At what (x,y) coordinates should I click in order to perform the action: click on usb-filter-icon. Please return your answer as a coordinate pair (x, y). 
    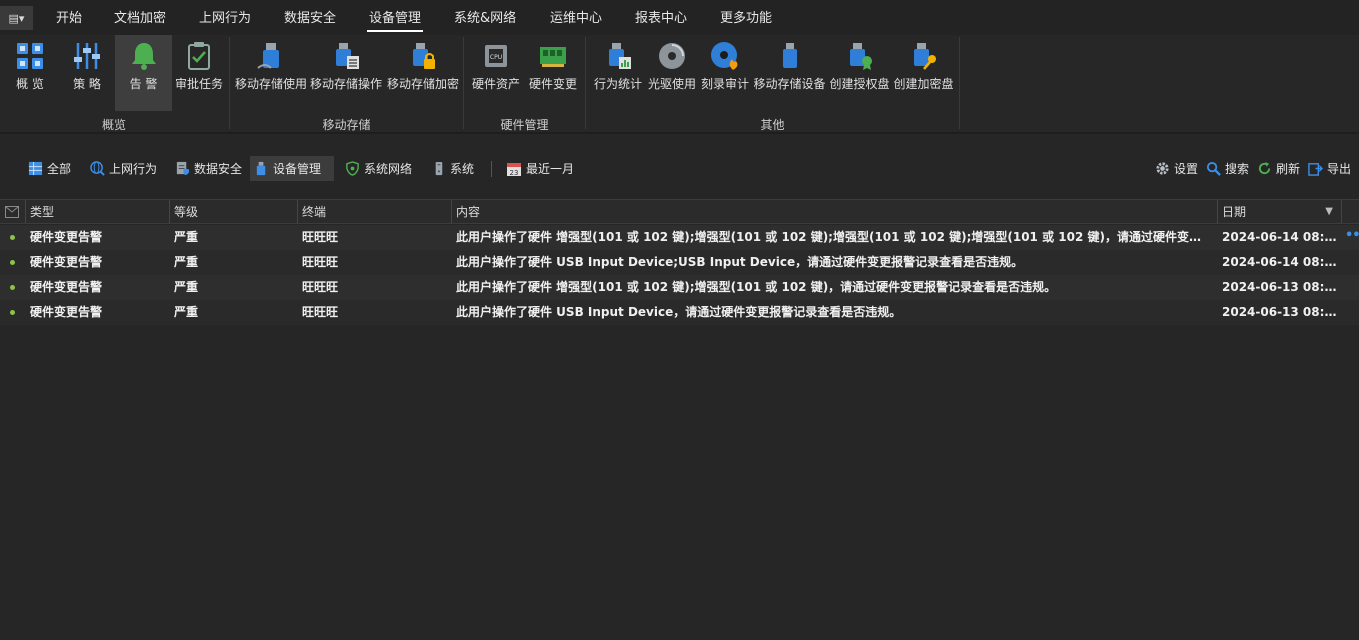
    Looking at the image, I should click on (261, 168).